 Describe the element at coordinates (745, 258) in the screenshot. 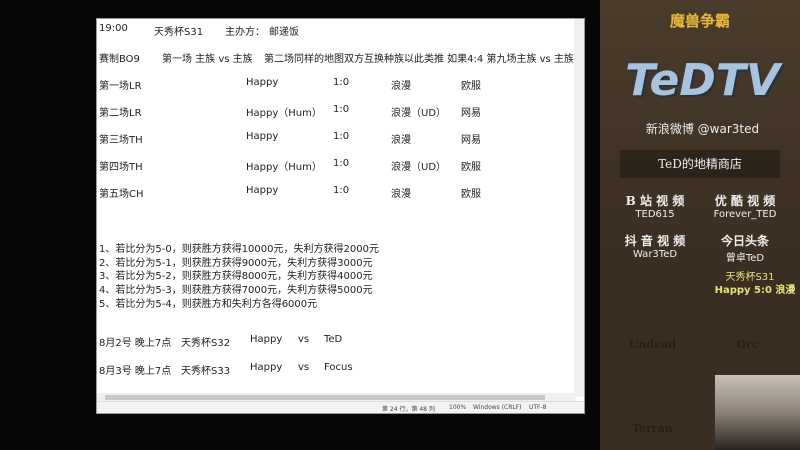

I see `link-id: 曾卓TeD` at that location.